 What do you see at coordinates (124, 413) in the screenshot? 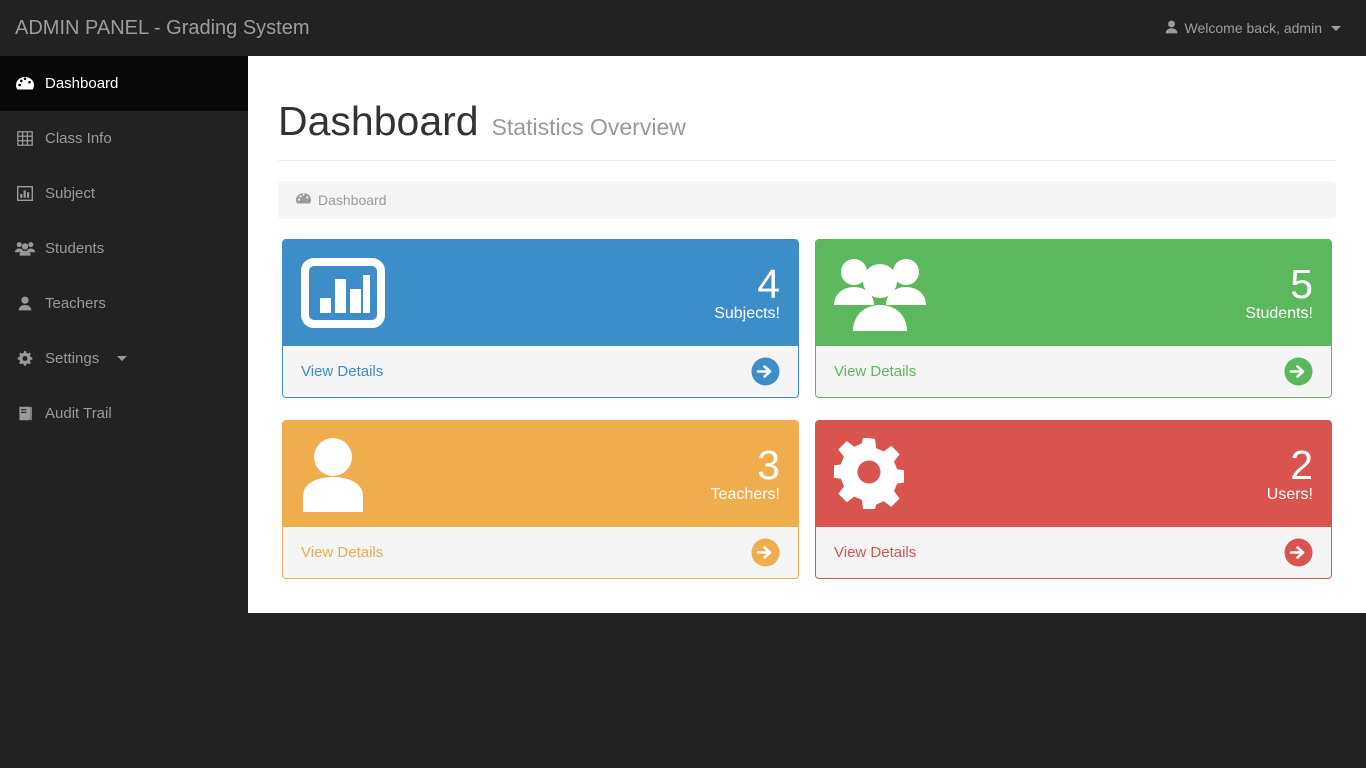
I see `sidebar-item-audit-trail: Audit Trail` at bounding box center [124, 413].